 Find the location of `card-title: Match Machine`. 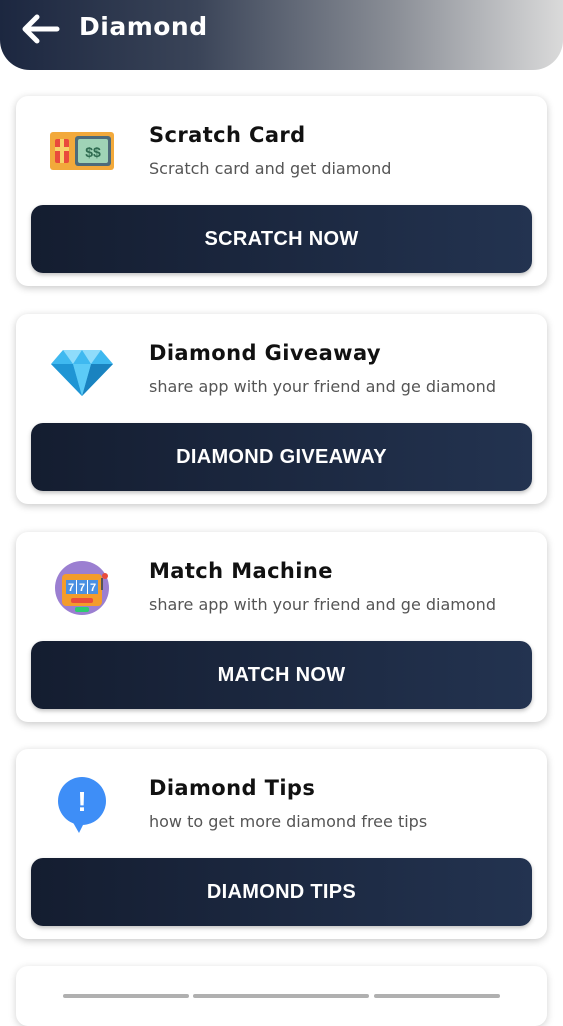

card-title: Match Machine is located at coordinates (241, 571).